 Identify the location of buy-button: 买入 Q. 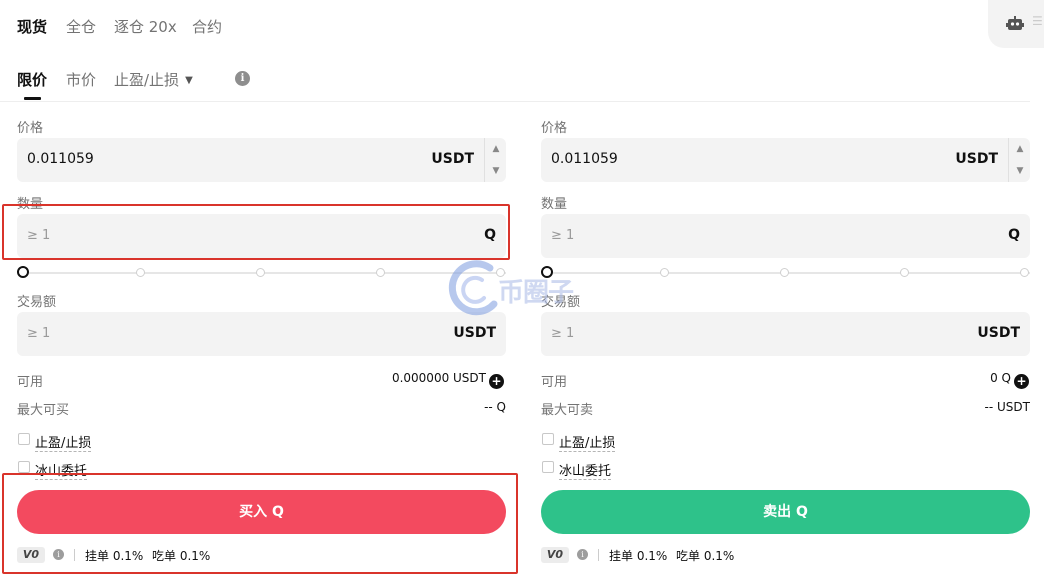
(261, 512).